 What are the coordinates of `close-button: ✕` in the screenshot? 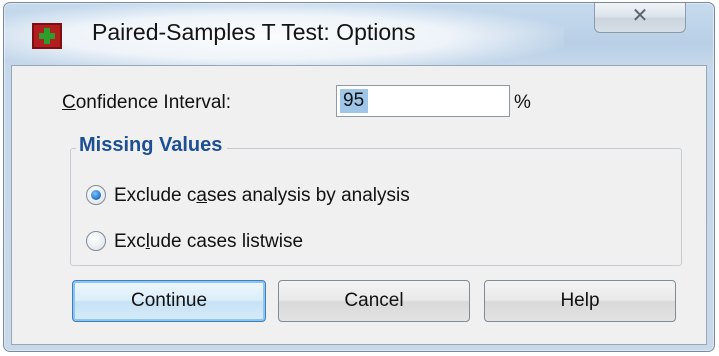 It's located at (640, 18).